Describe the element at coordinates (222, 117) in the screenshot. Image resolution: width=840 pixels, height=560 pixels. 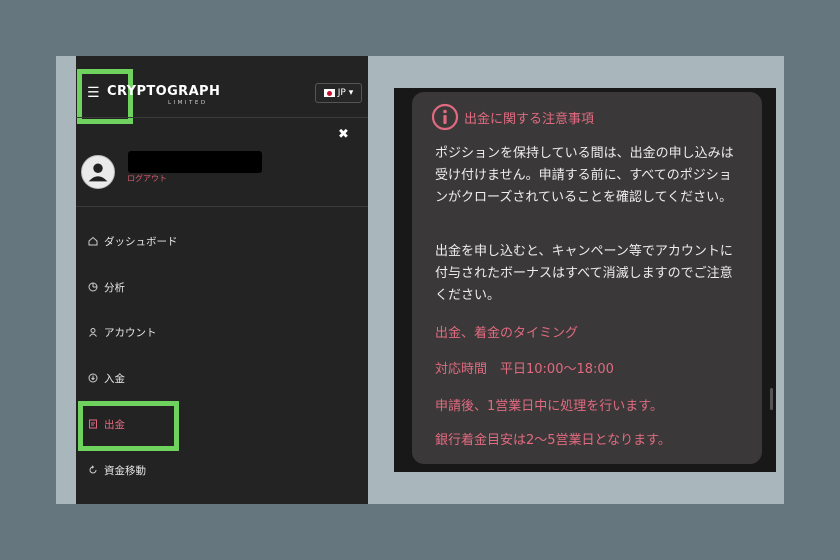
I see `header-divider` at that location.